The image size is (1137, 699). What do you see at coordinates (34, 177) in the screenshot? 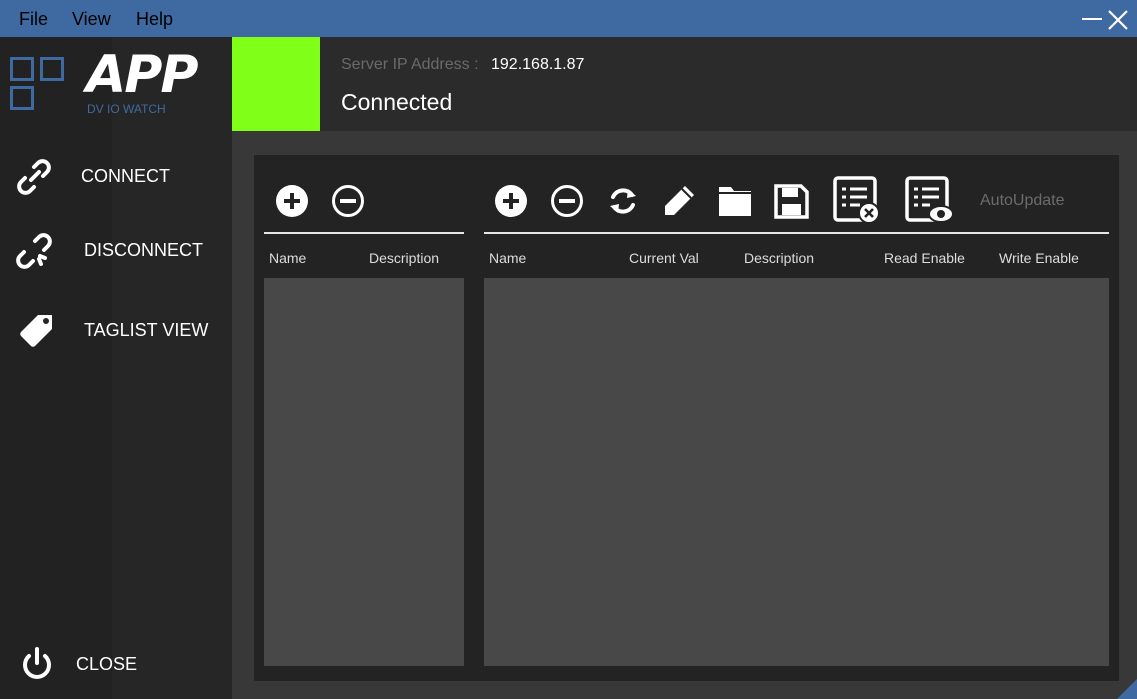
I see `link-icon` at bounding box center [34, 177].